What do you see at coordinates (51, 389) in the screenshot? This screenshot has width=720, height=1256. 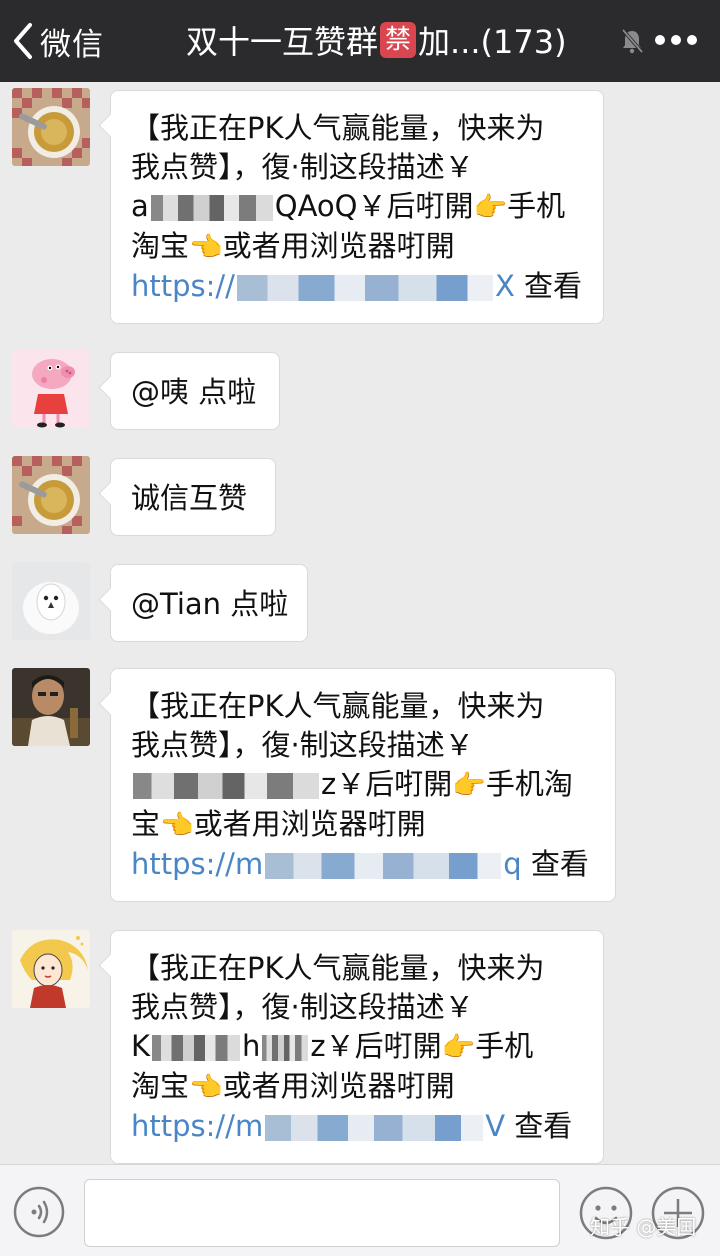 I see `avatar-peppa` at bounding box center [51, 389].